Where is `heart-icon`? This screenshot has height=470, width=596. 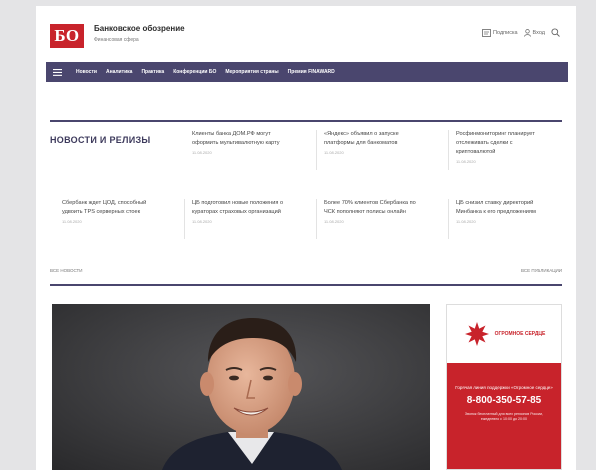 heart-icon is located at coordinates (476, 334).